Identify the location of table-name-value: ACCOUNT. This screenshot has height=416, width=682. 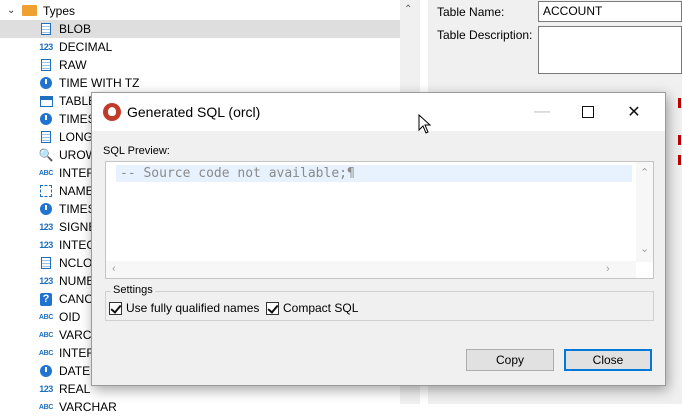
(573, 11).